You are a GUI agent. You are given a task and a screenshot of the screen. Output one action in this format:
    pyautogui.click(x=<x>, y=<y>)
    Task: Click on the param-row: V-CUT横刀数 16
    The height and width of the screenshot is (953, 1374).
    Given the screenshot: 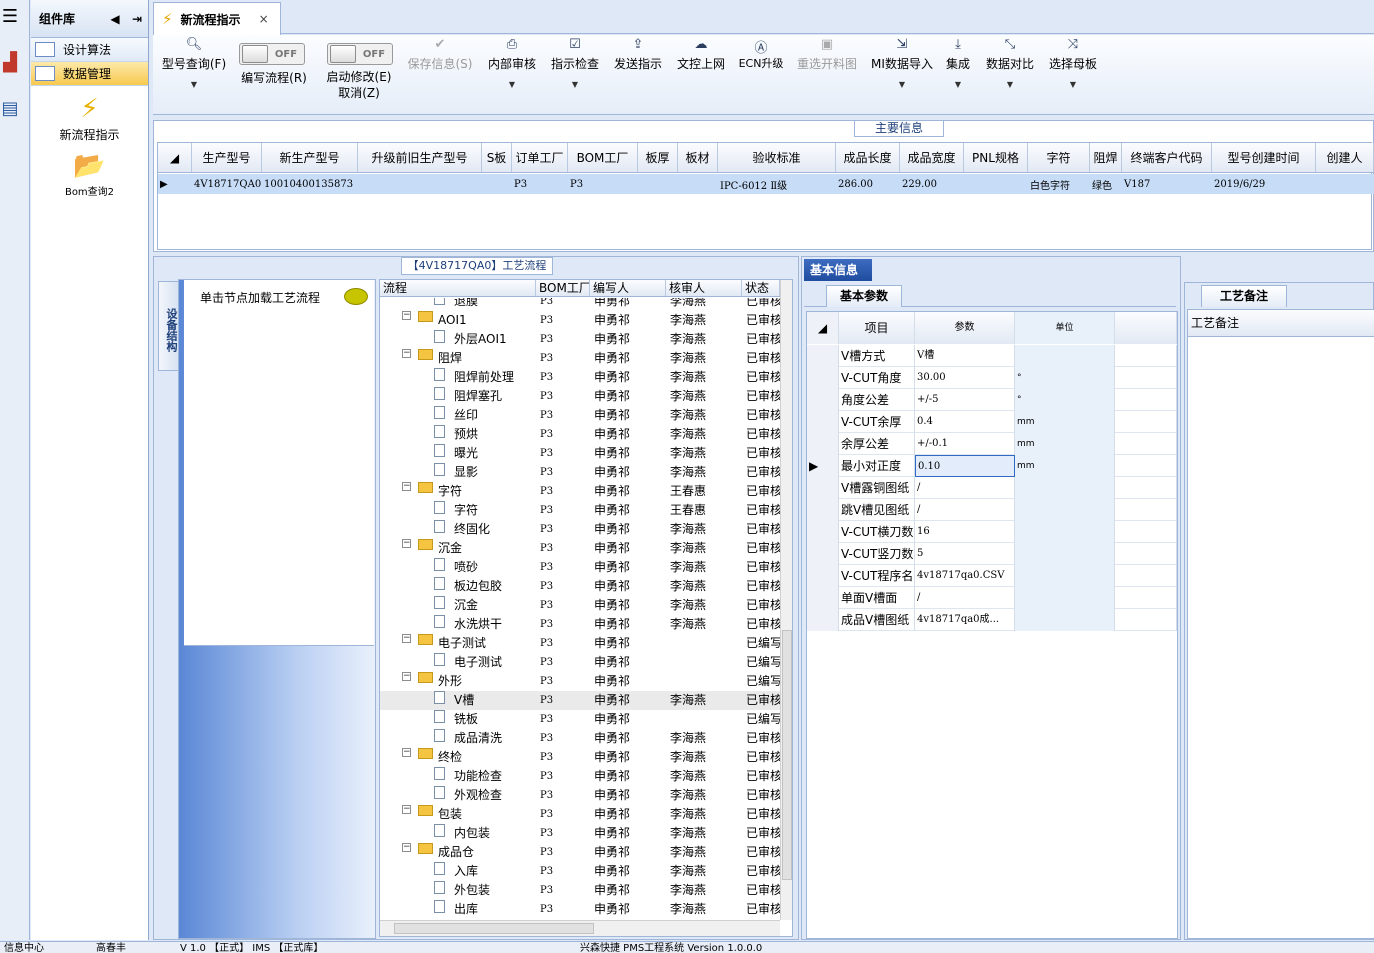 What is the action you would take?
    pyautogui.click(x=992, y=532)
    